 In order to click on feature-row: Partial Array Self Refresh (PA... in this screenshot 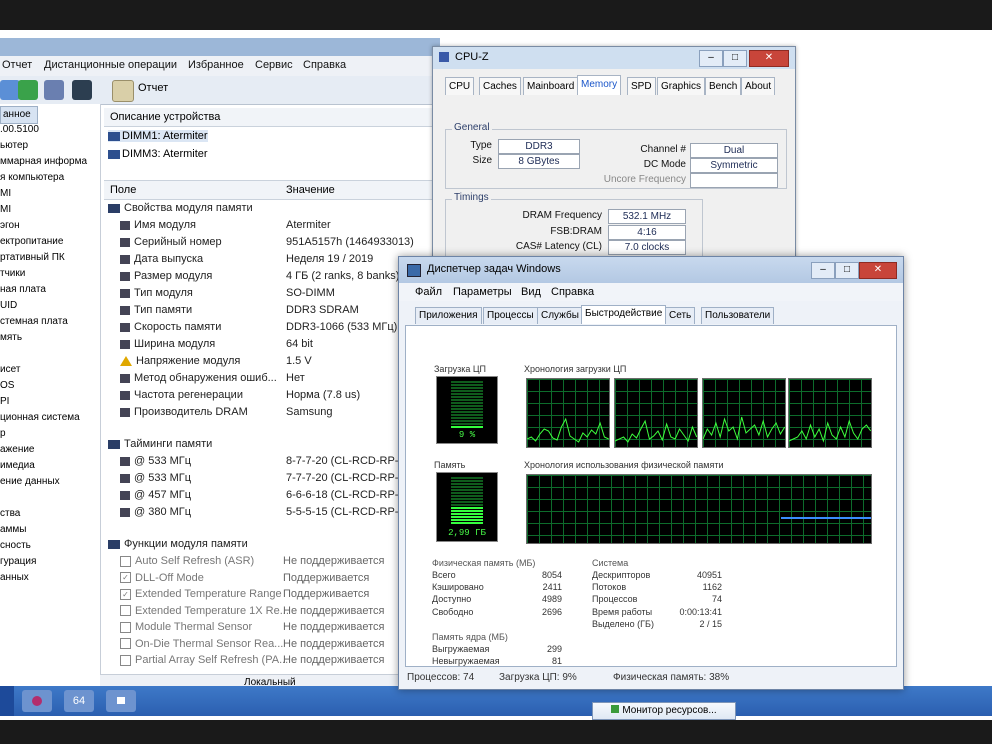, I will do `click(204, 660)`.